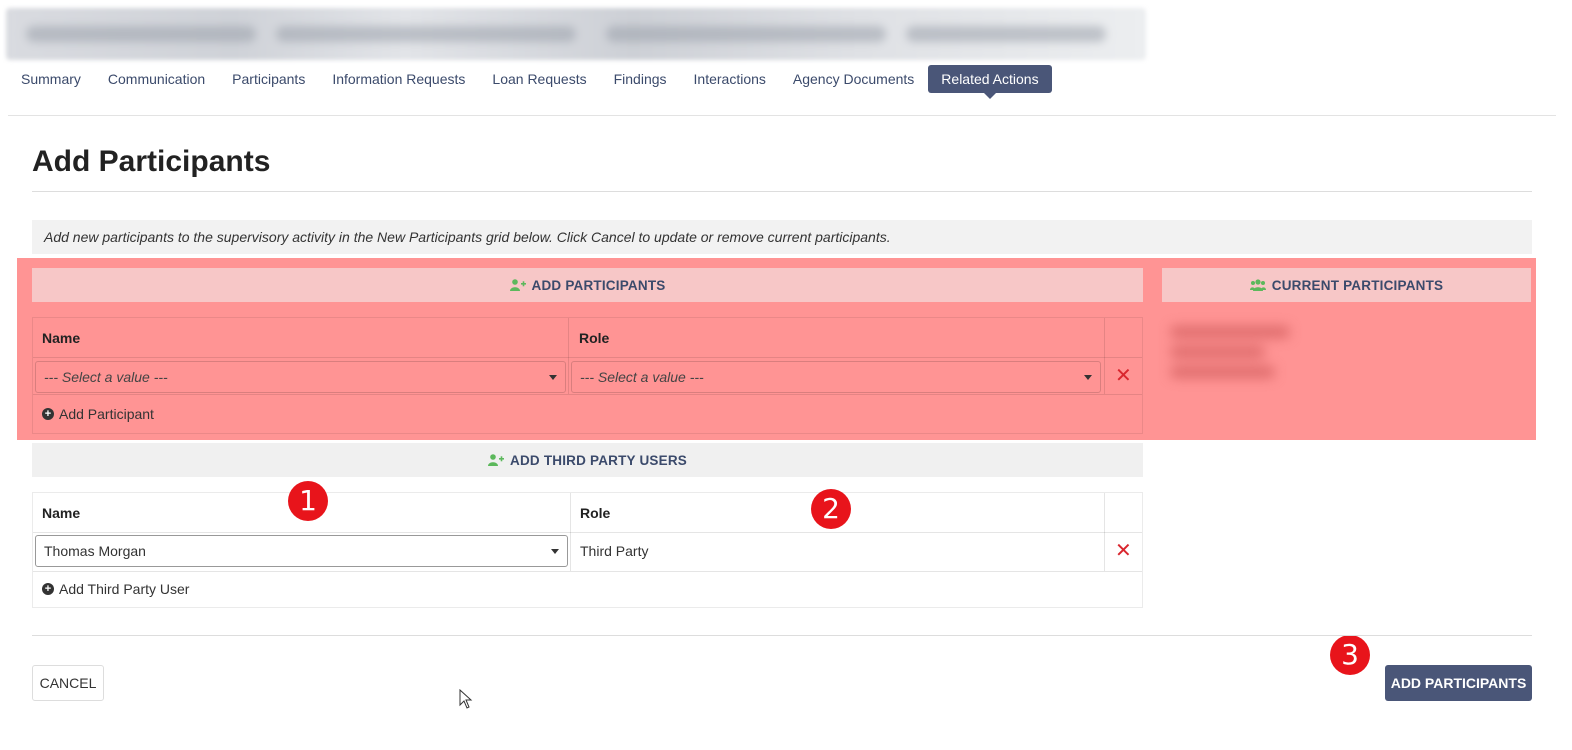  I want to click on add-participant-link: + Add Participant, so click(98, 414).